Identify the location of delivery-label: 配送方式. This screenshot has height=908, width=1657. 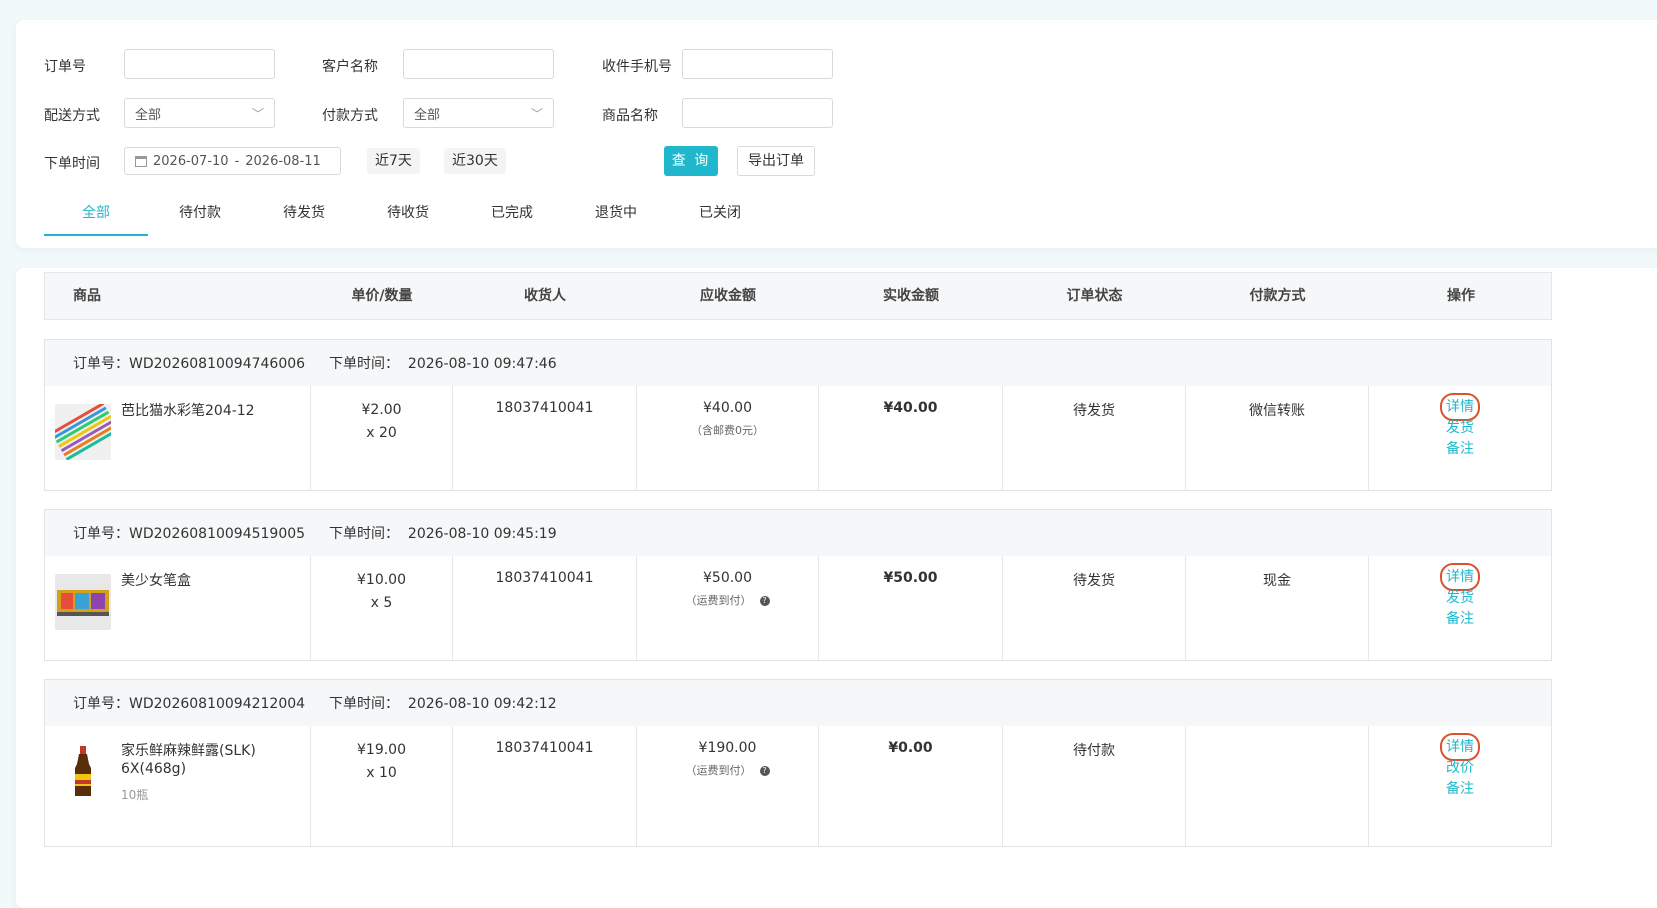
(72, 116).